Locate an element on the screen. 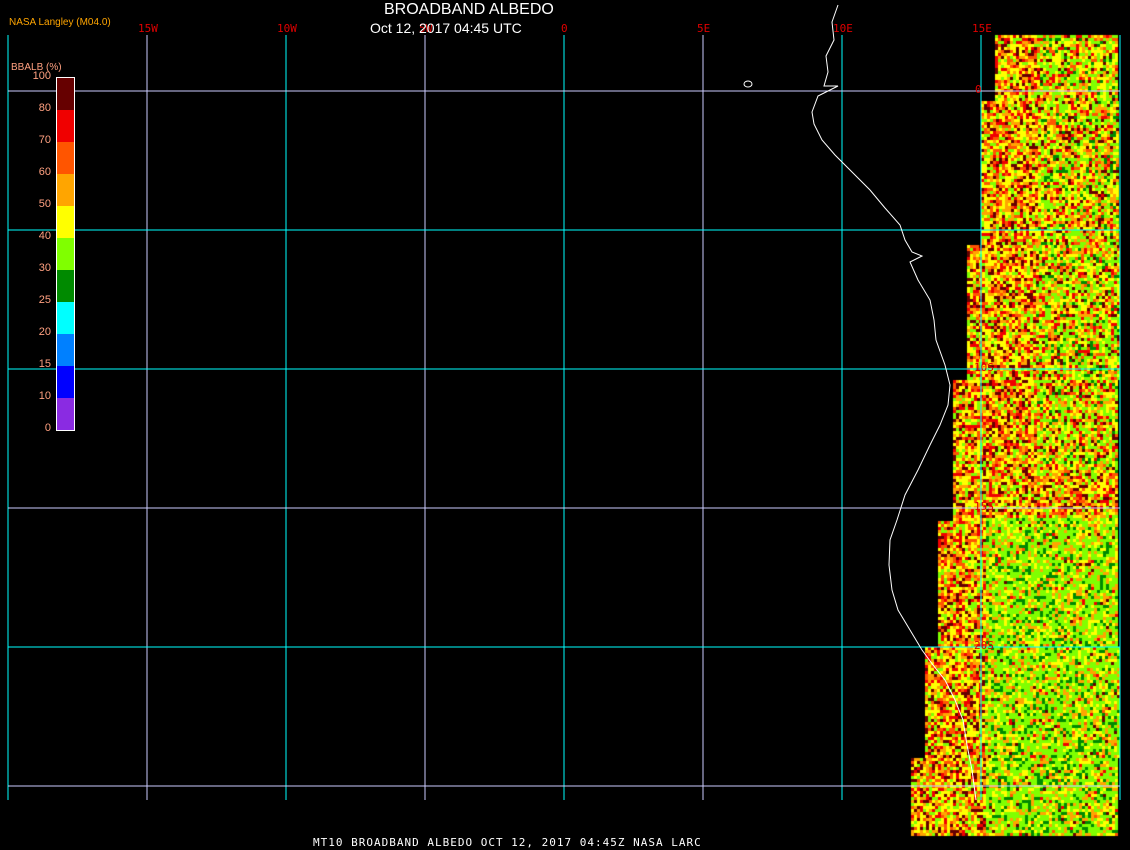 Image resolution: width=1130 pixels, height=850 pixels. coastline is located at coordinates (894, 402).